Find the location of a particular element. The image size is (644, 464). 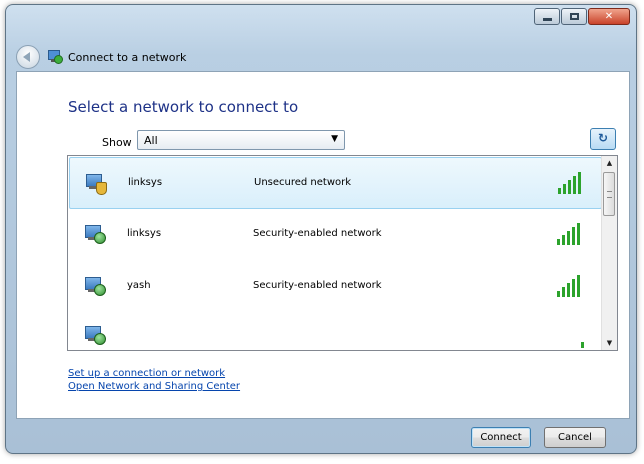

cancel-button: Cancel is located at coordinates (575, 437).